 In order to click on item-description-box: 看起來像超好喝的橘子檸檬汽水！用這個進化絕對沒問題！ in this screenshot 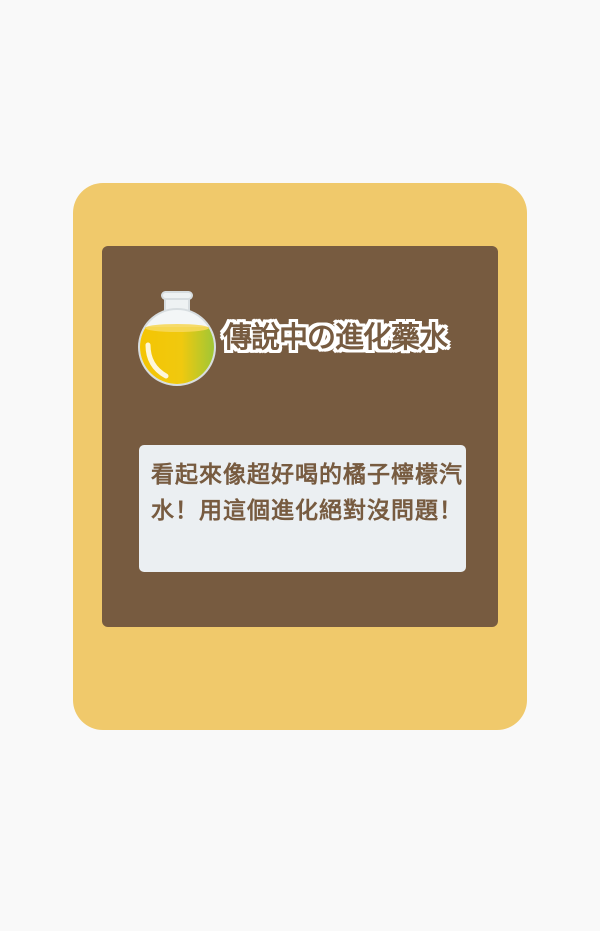, I will do `click(302, 508)`.